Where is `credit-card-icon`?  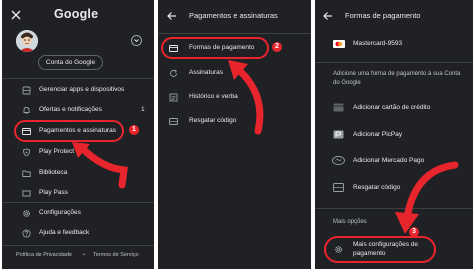 credit-card-icon is located at coordinates (338, 107).